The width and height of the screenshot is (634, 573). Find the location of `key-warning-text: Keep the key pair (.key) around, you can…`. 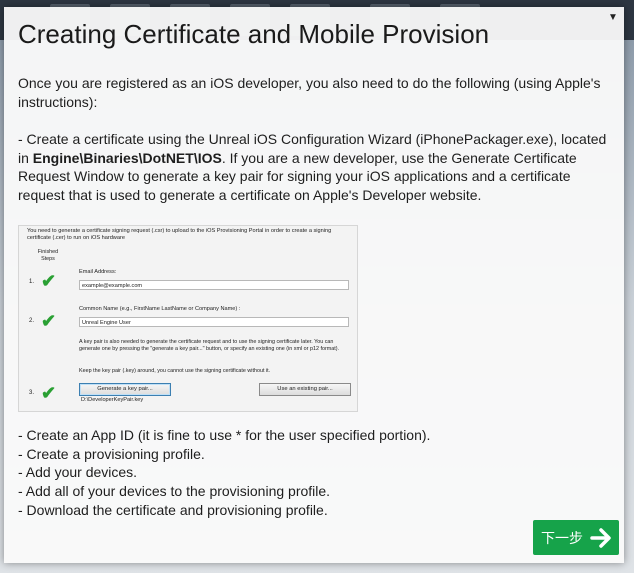

key-warning-text: Keep the key pair (.key) around, you can… is located at coordinates (175, 371).